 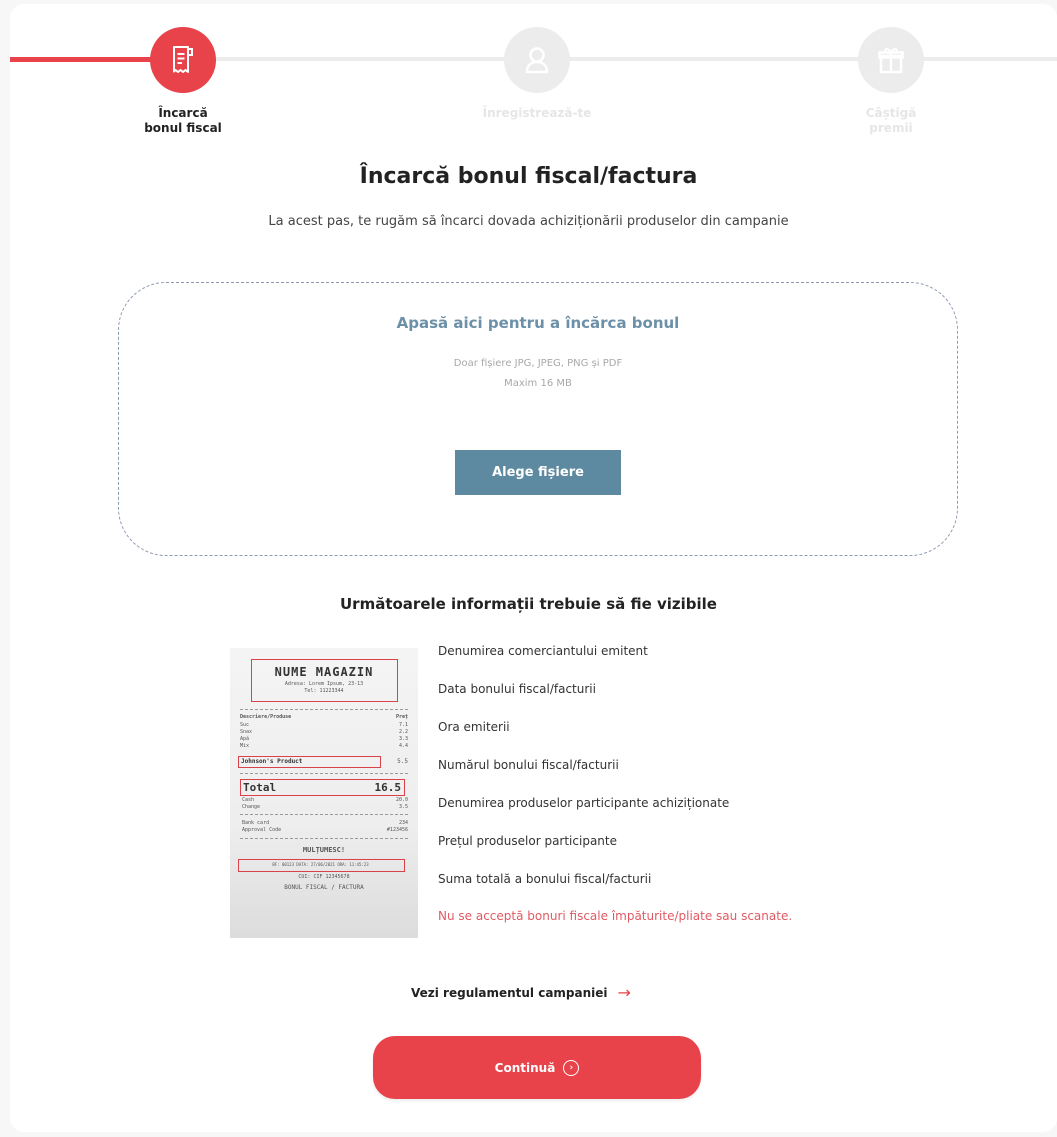 I want to click on receipt-card-label: Bank card, so click(x=256, y=823).